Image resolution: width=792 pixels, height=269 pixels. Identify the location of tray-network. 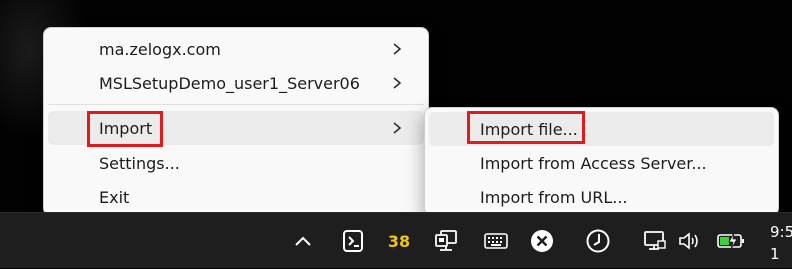
(655, 241).